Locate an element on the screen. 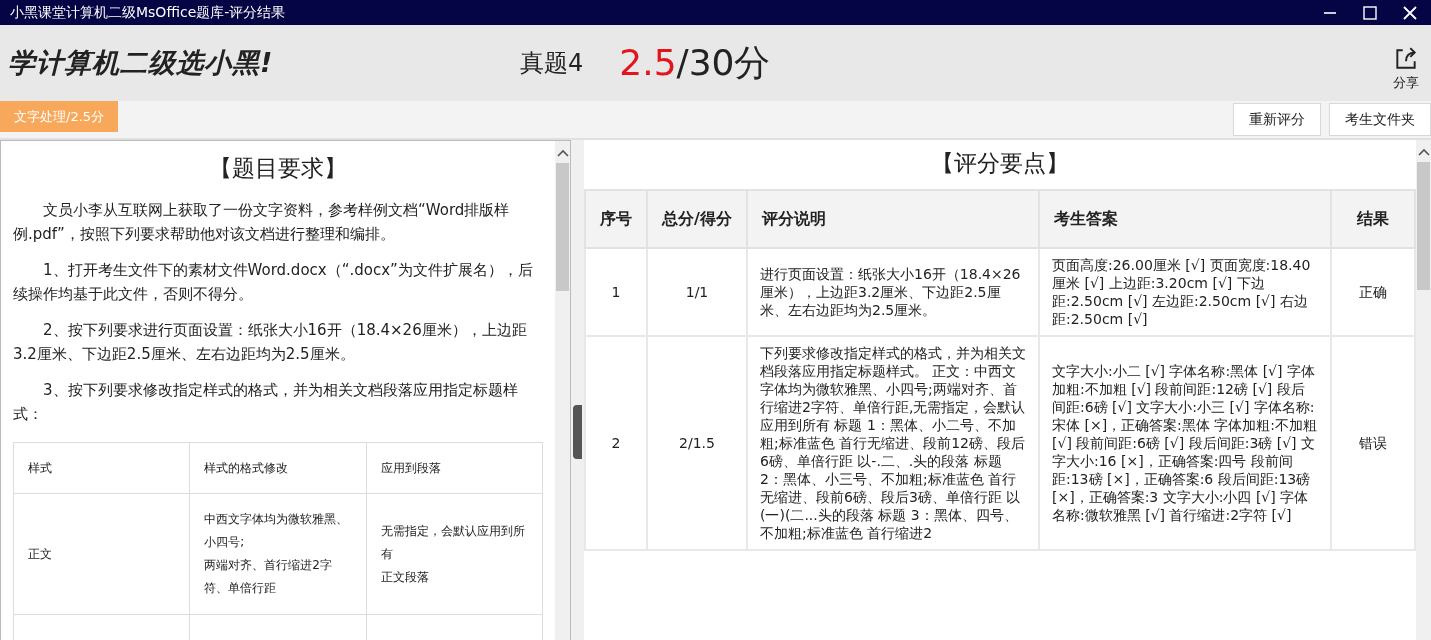 Image resolution: width=1431 pixels, height=640 pixels. table-cell: 2/1.5 is located at coordinates (697, 443).